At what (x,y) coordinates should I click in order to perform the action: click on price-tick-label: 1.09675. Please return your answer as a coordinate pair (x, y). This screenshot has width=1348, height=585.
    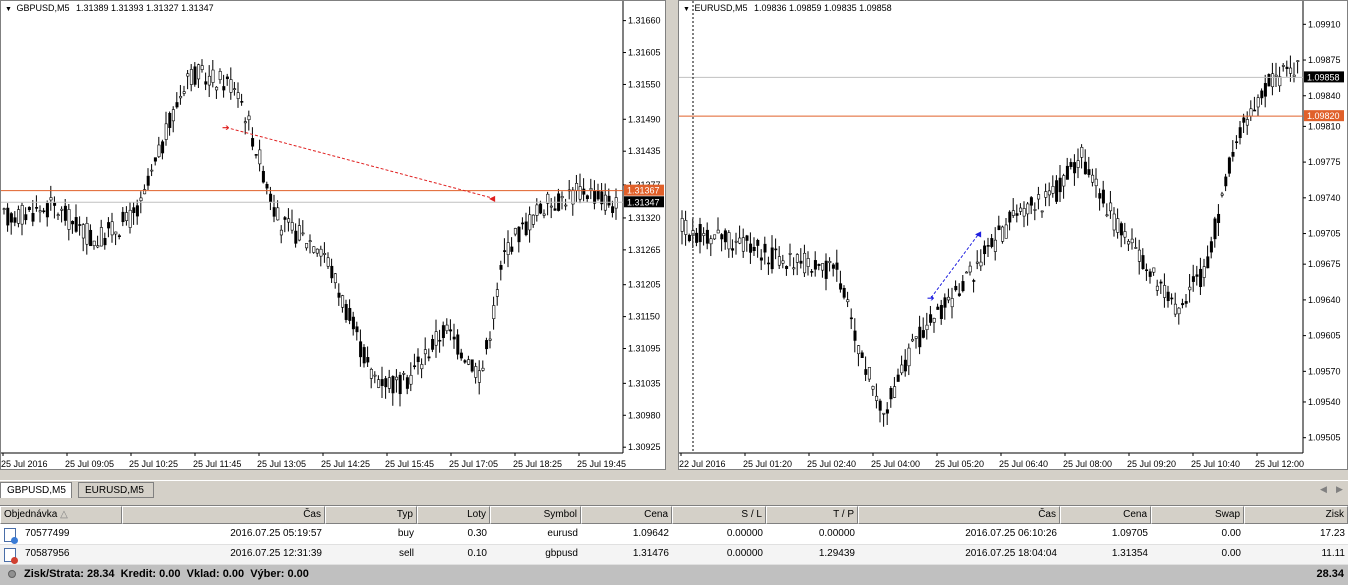
    Looking at the image, I should click on (1324, 264).